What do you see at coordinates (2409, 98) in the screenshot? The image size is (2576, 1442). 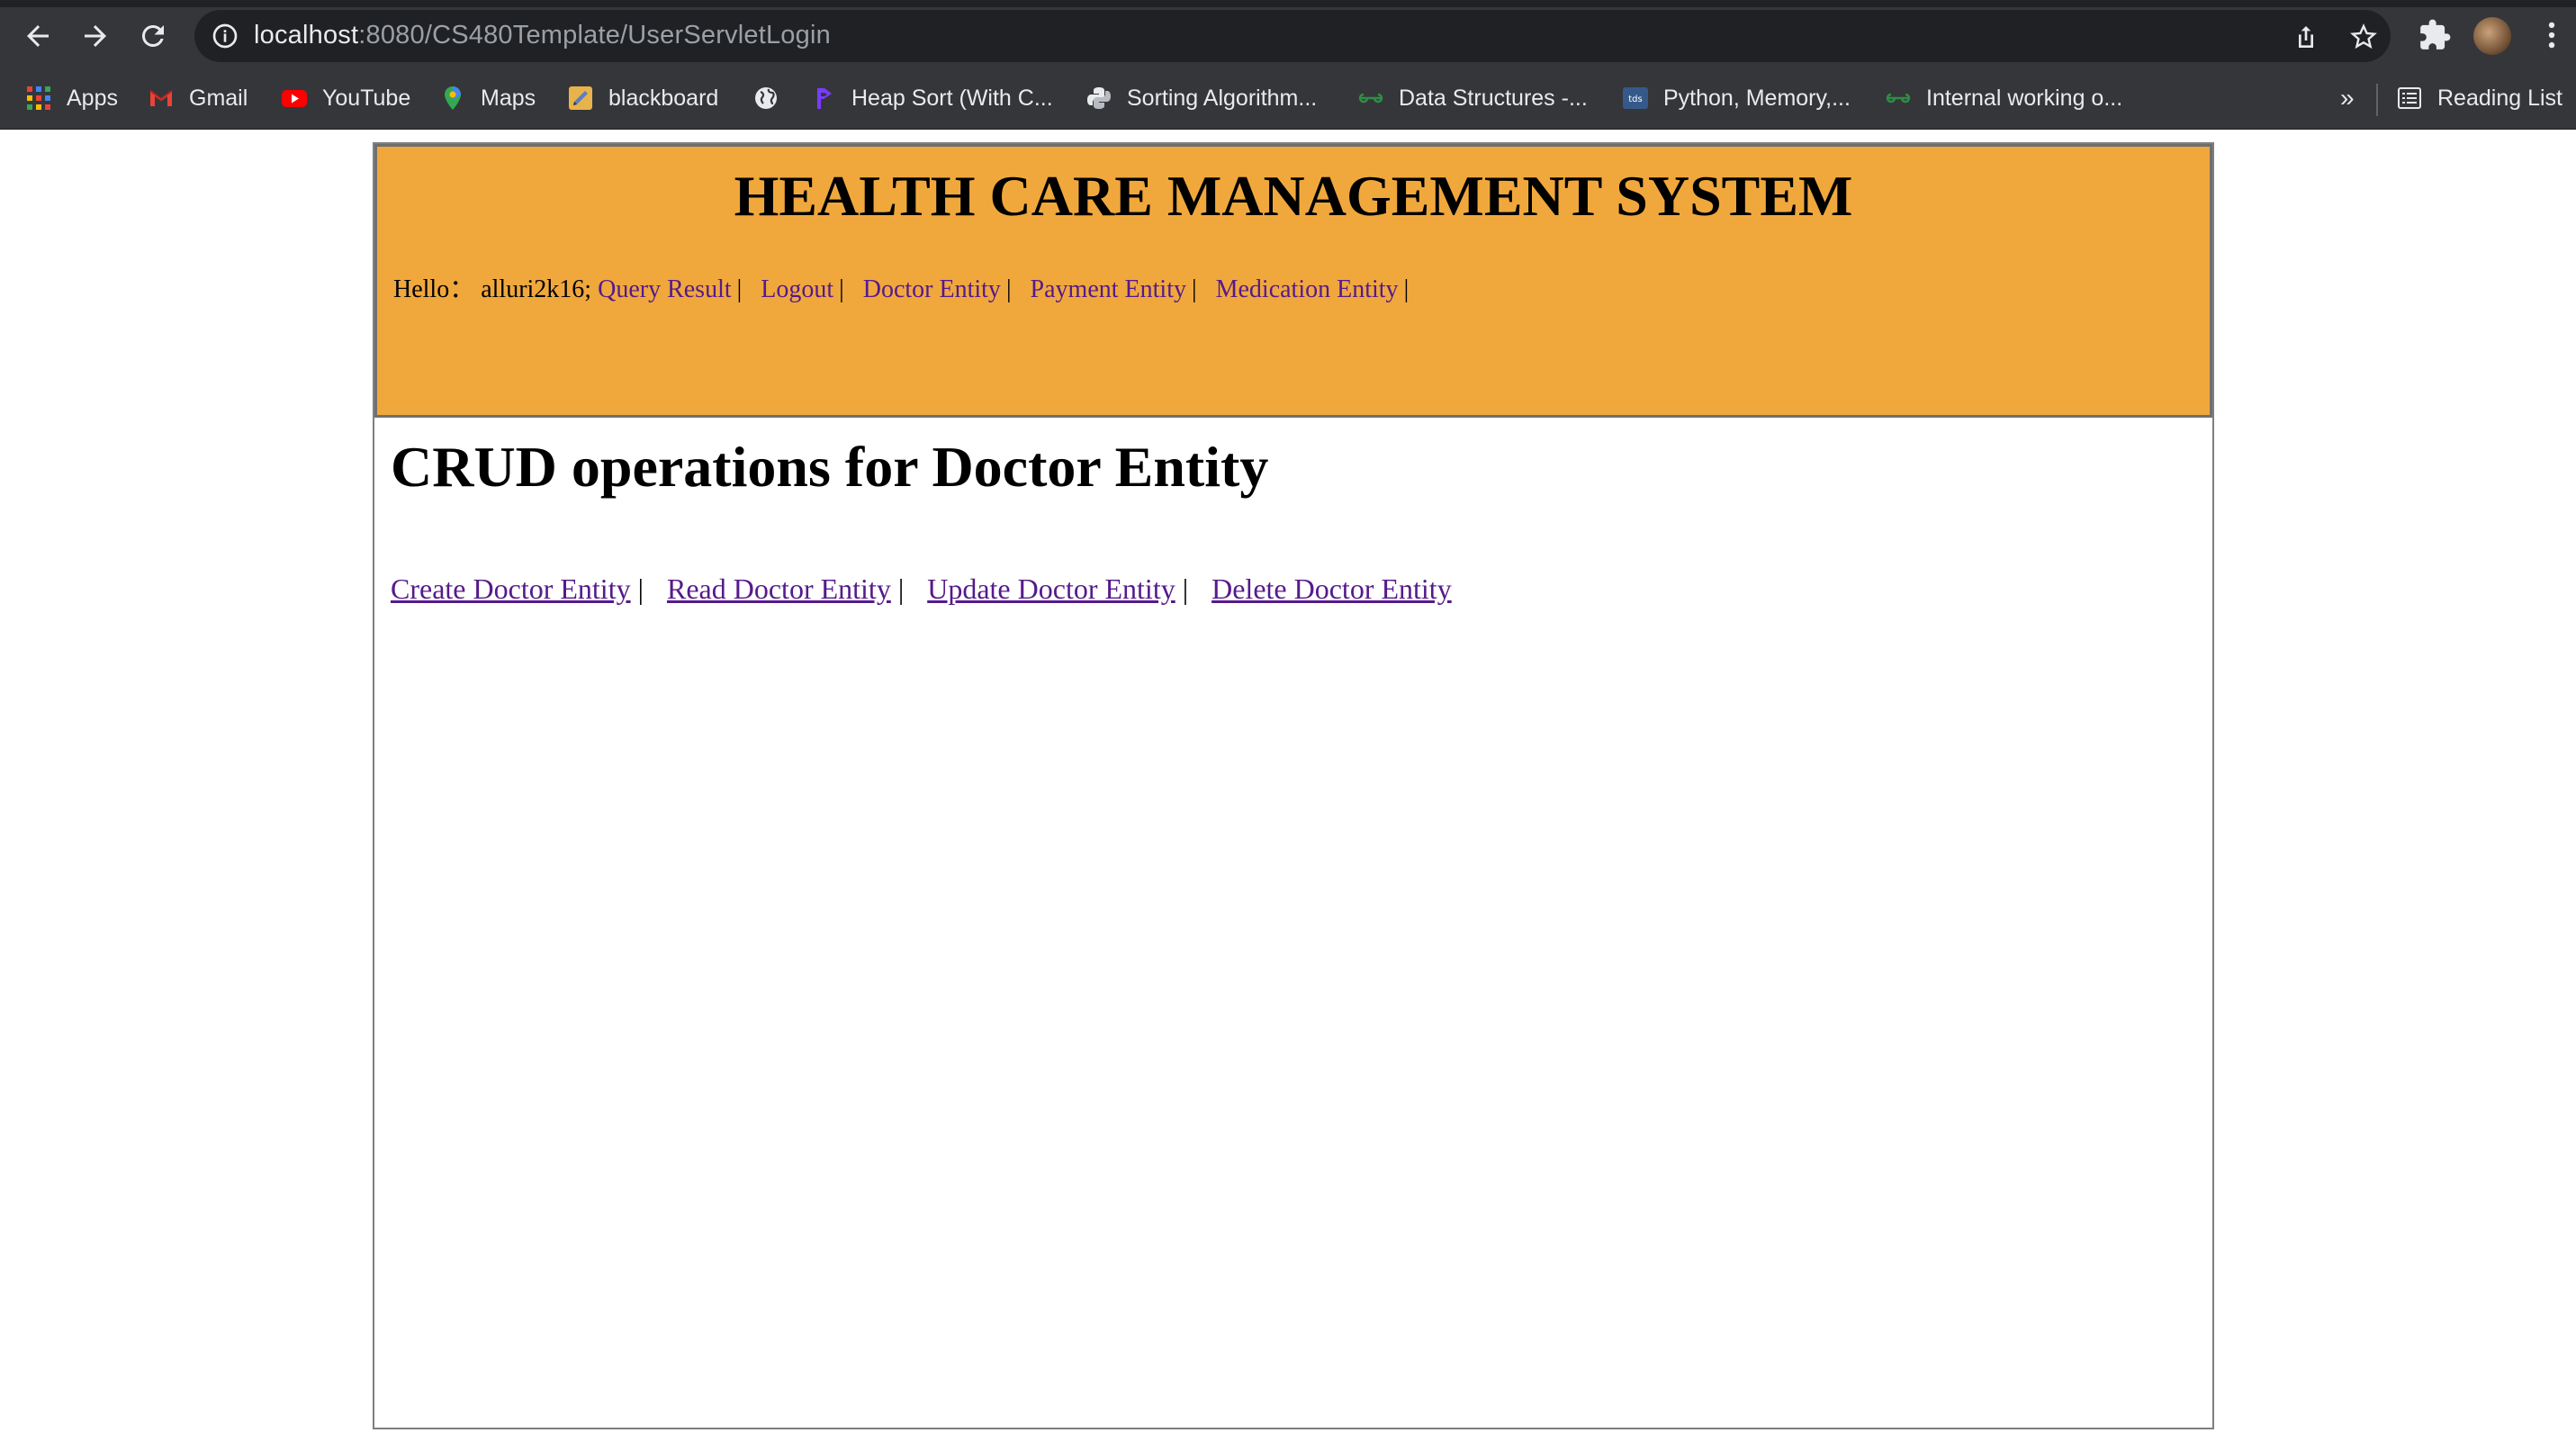 I see `reading-list-icon` at bounding box center [2409, 98].